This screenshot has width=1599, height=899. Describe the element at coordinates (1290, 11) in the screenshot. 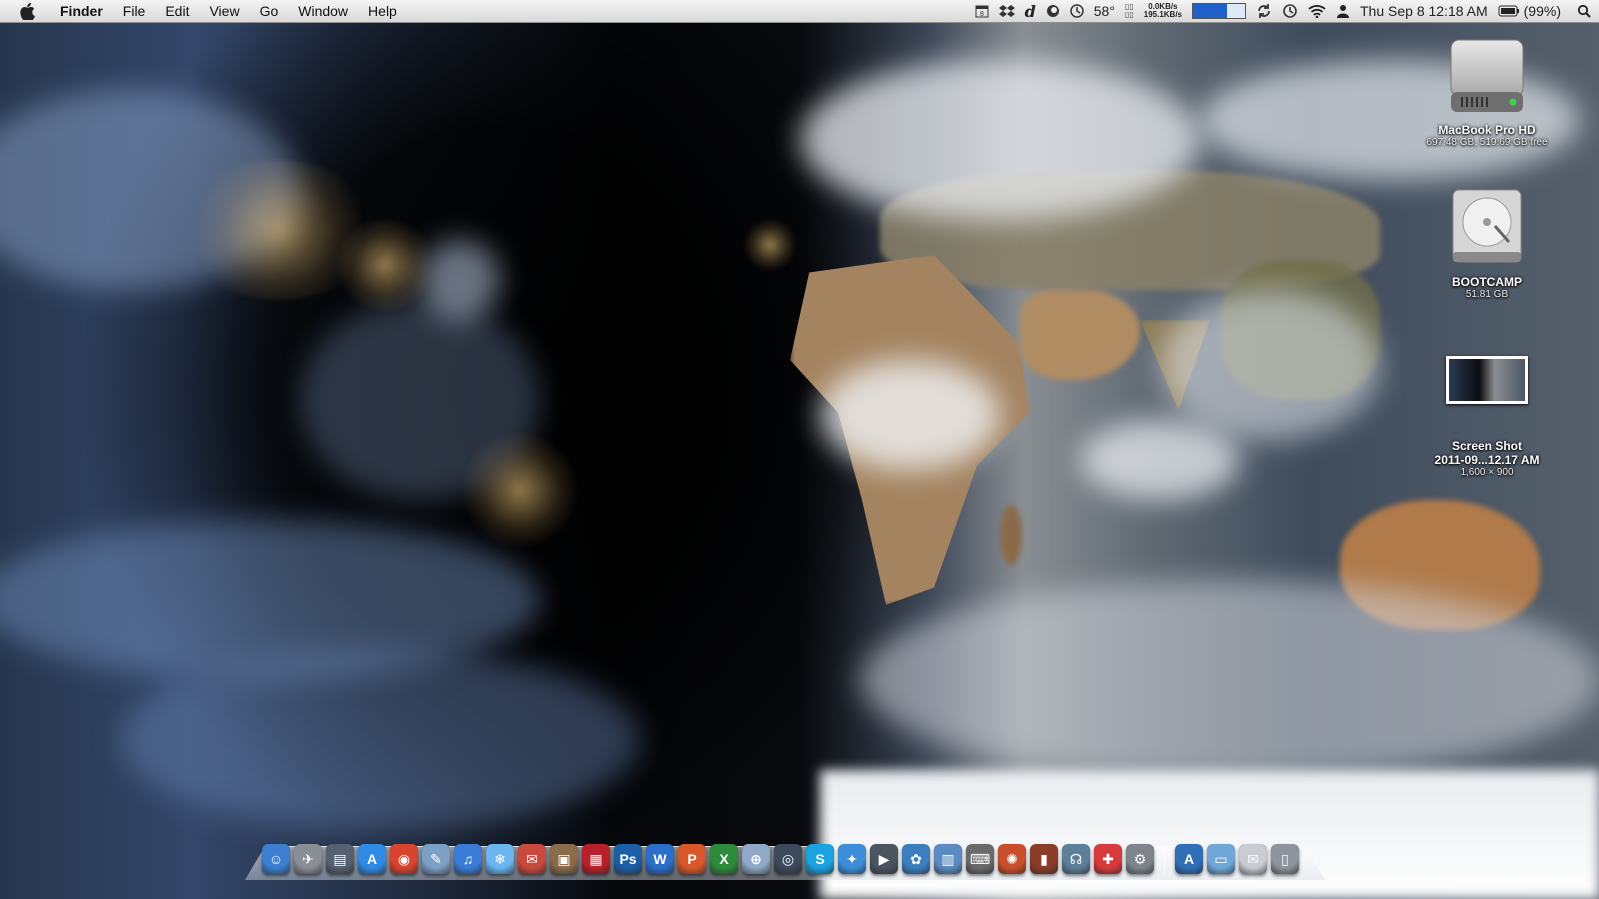

I see `time-machine-icon` at that location.